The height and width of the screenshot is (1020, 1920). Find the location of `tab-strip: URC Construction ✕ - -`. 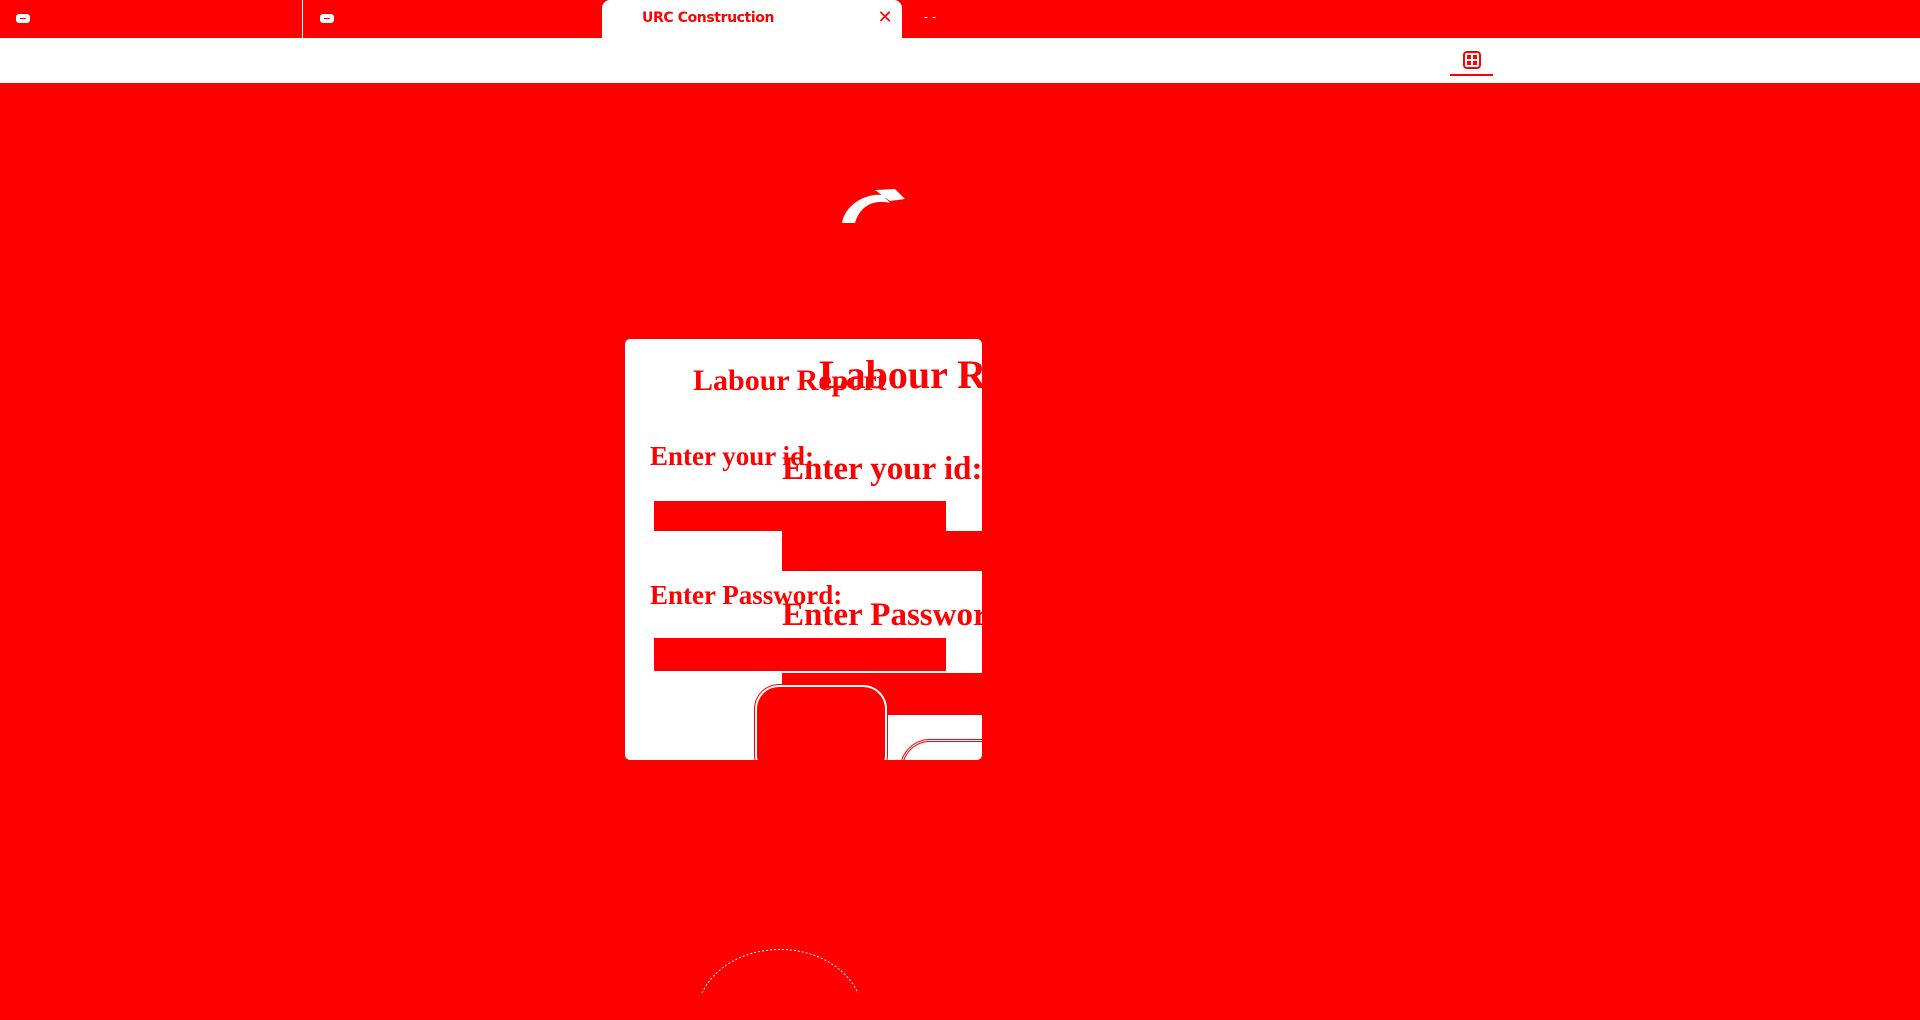

tab-strip: URC Construction ✕ - - is located at coordinates (960, 19).